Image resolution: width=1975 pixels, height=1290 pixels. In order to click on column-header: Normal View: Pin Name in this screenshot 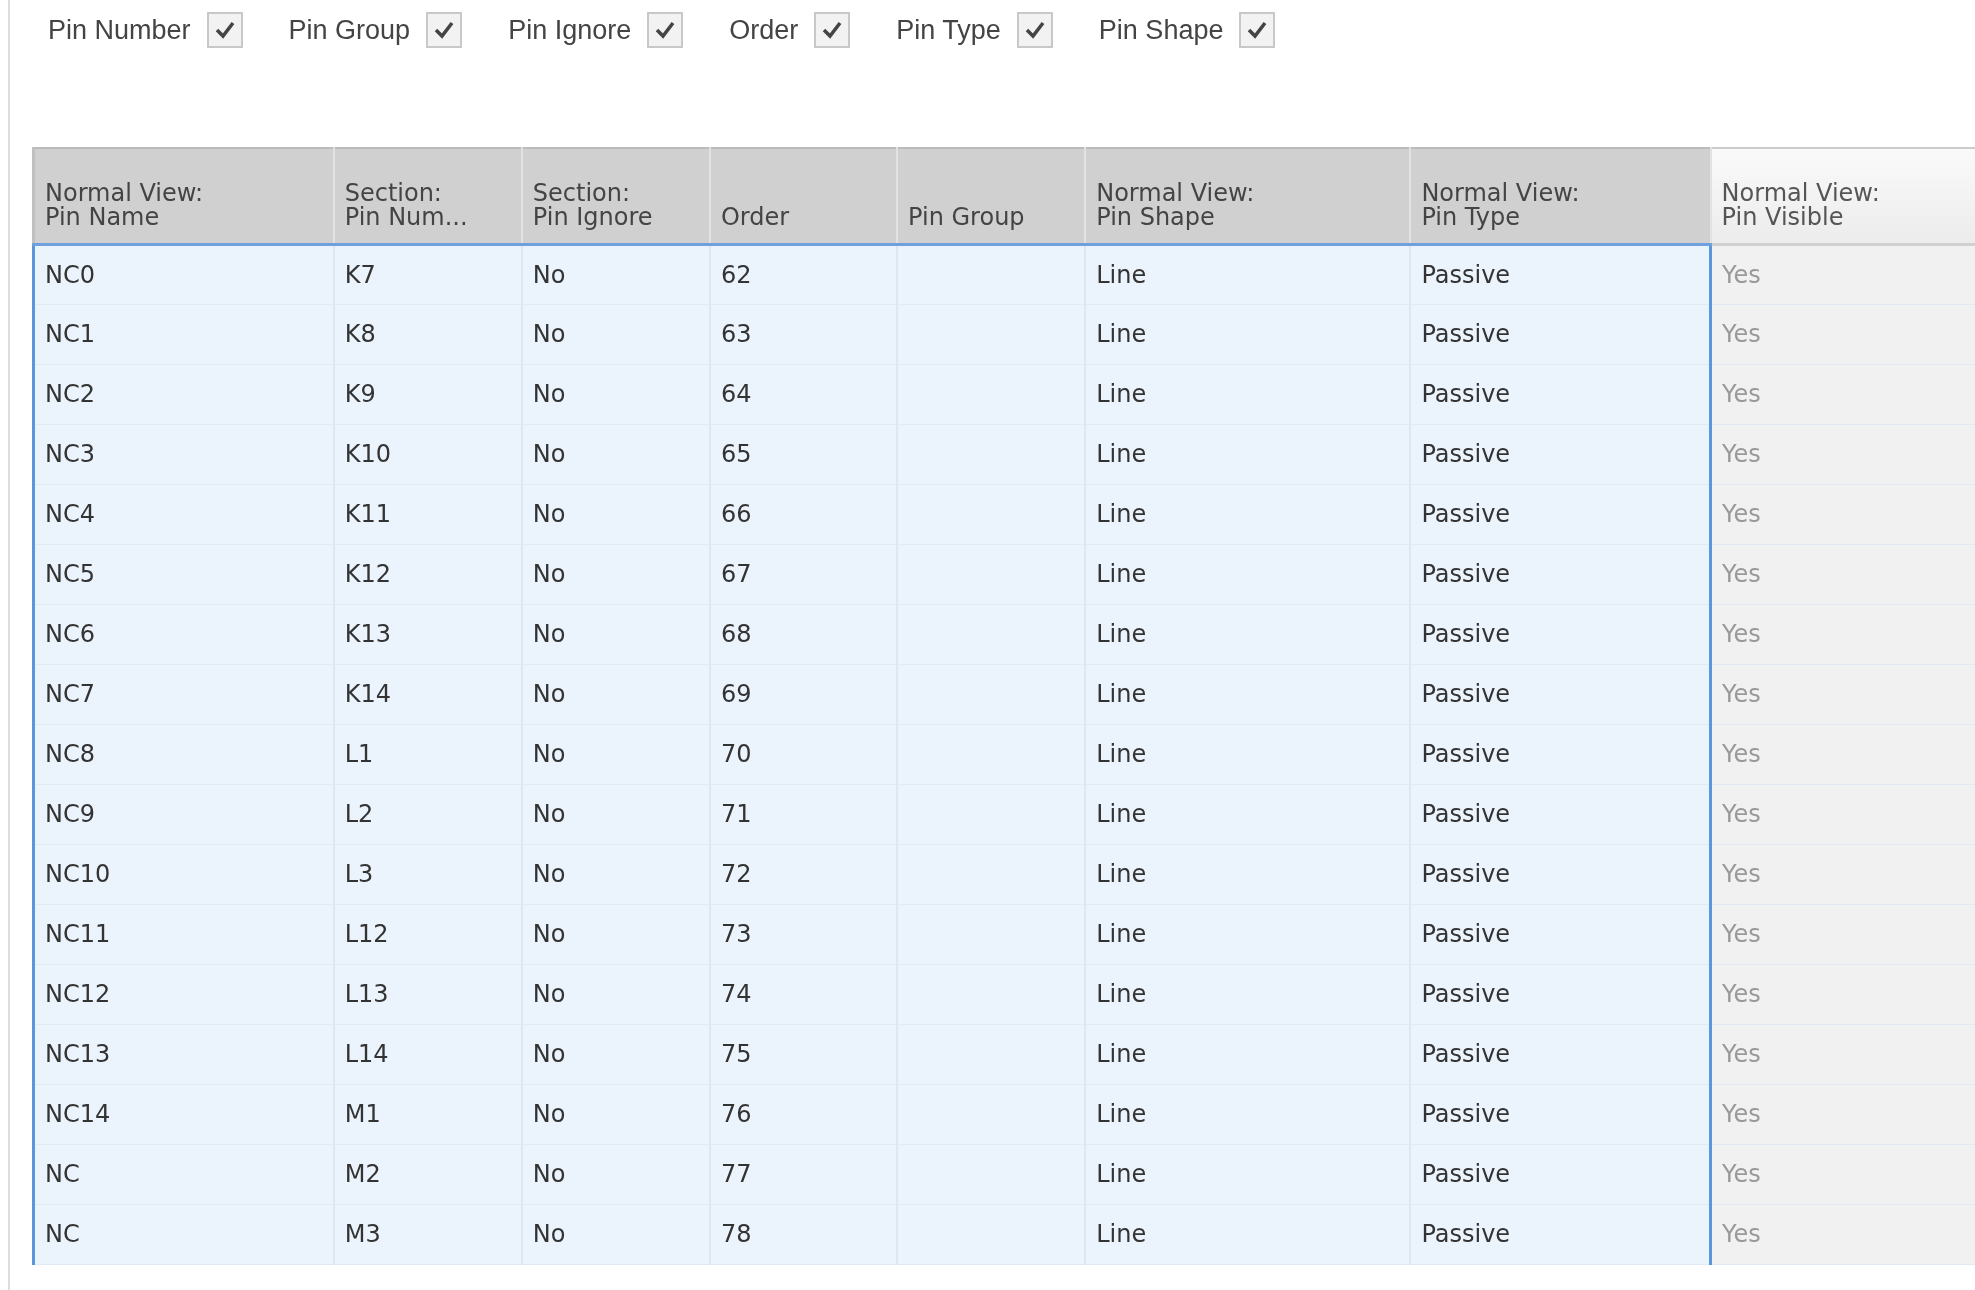, I will do `click(183, 196)`.